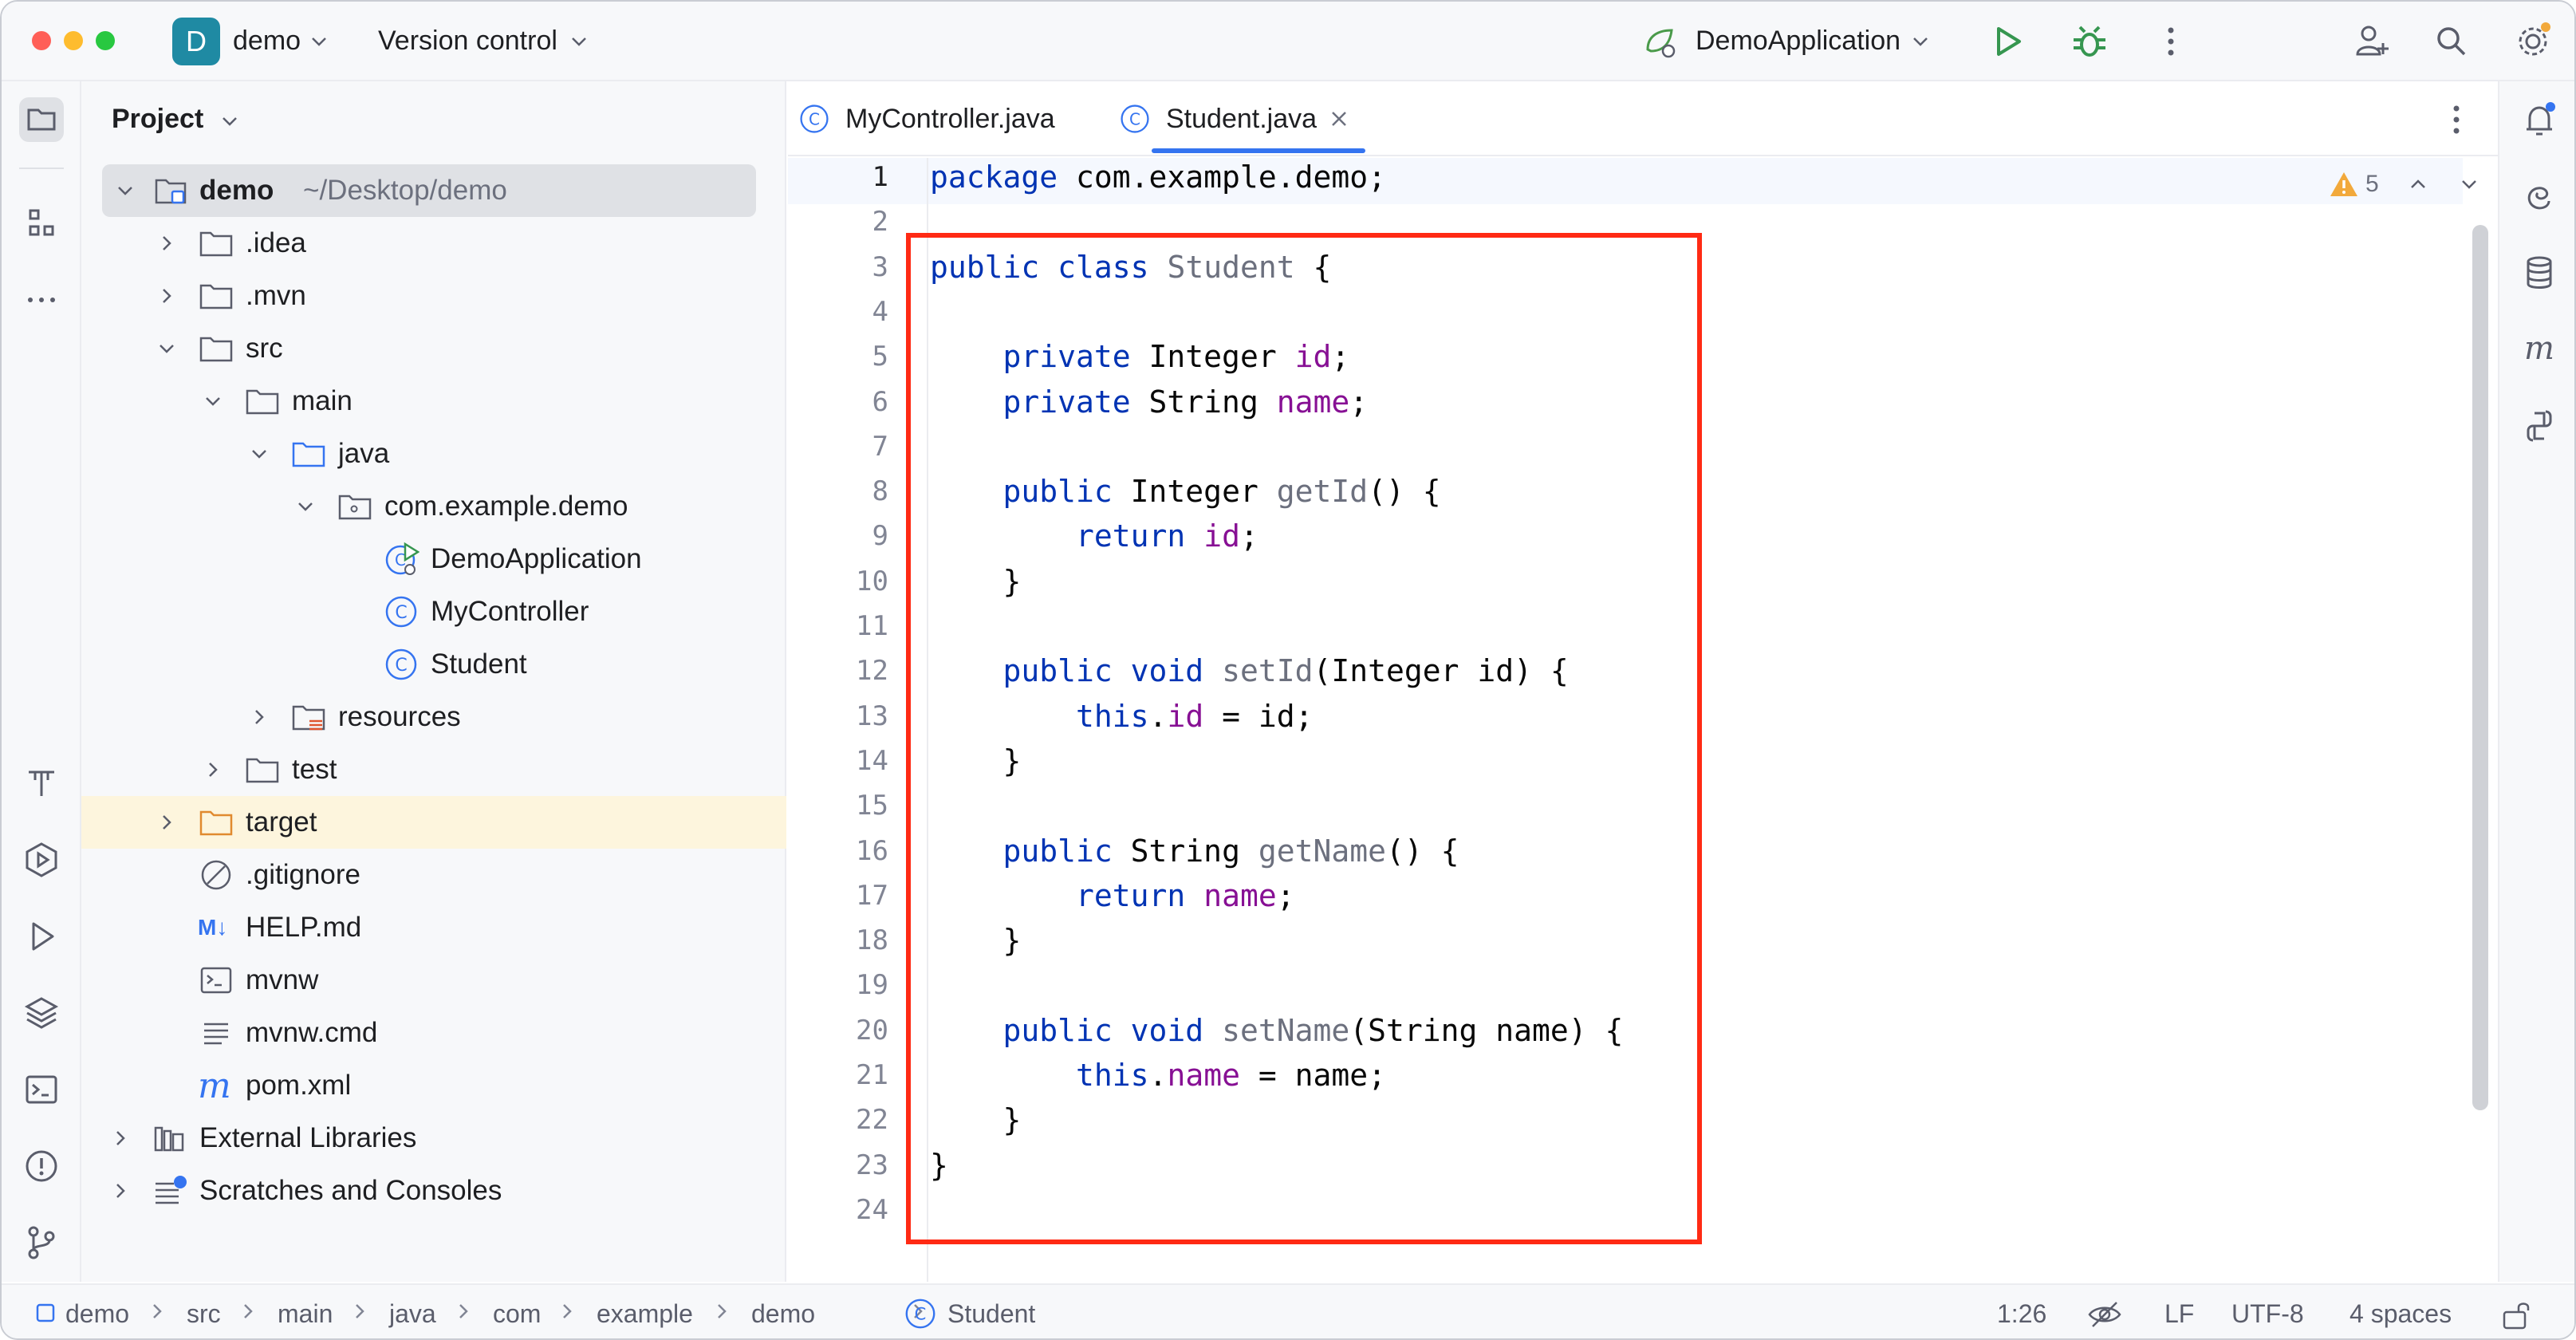 The width and height of the screenshot is (2576, 1340). I want to click on readonly-eye-off-icon, so click(2104, 1315).